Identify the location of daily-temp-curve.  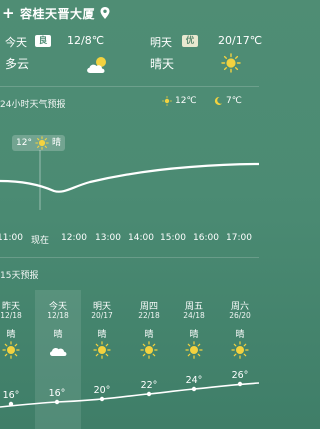
(129, 395).